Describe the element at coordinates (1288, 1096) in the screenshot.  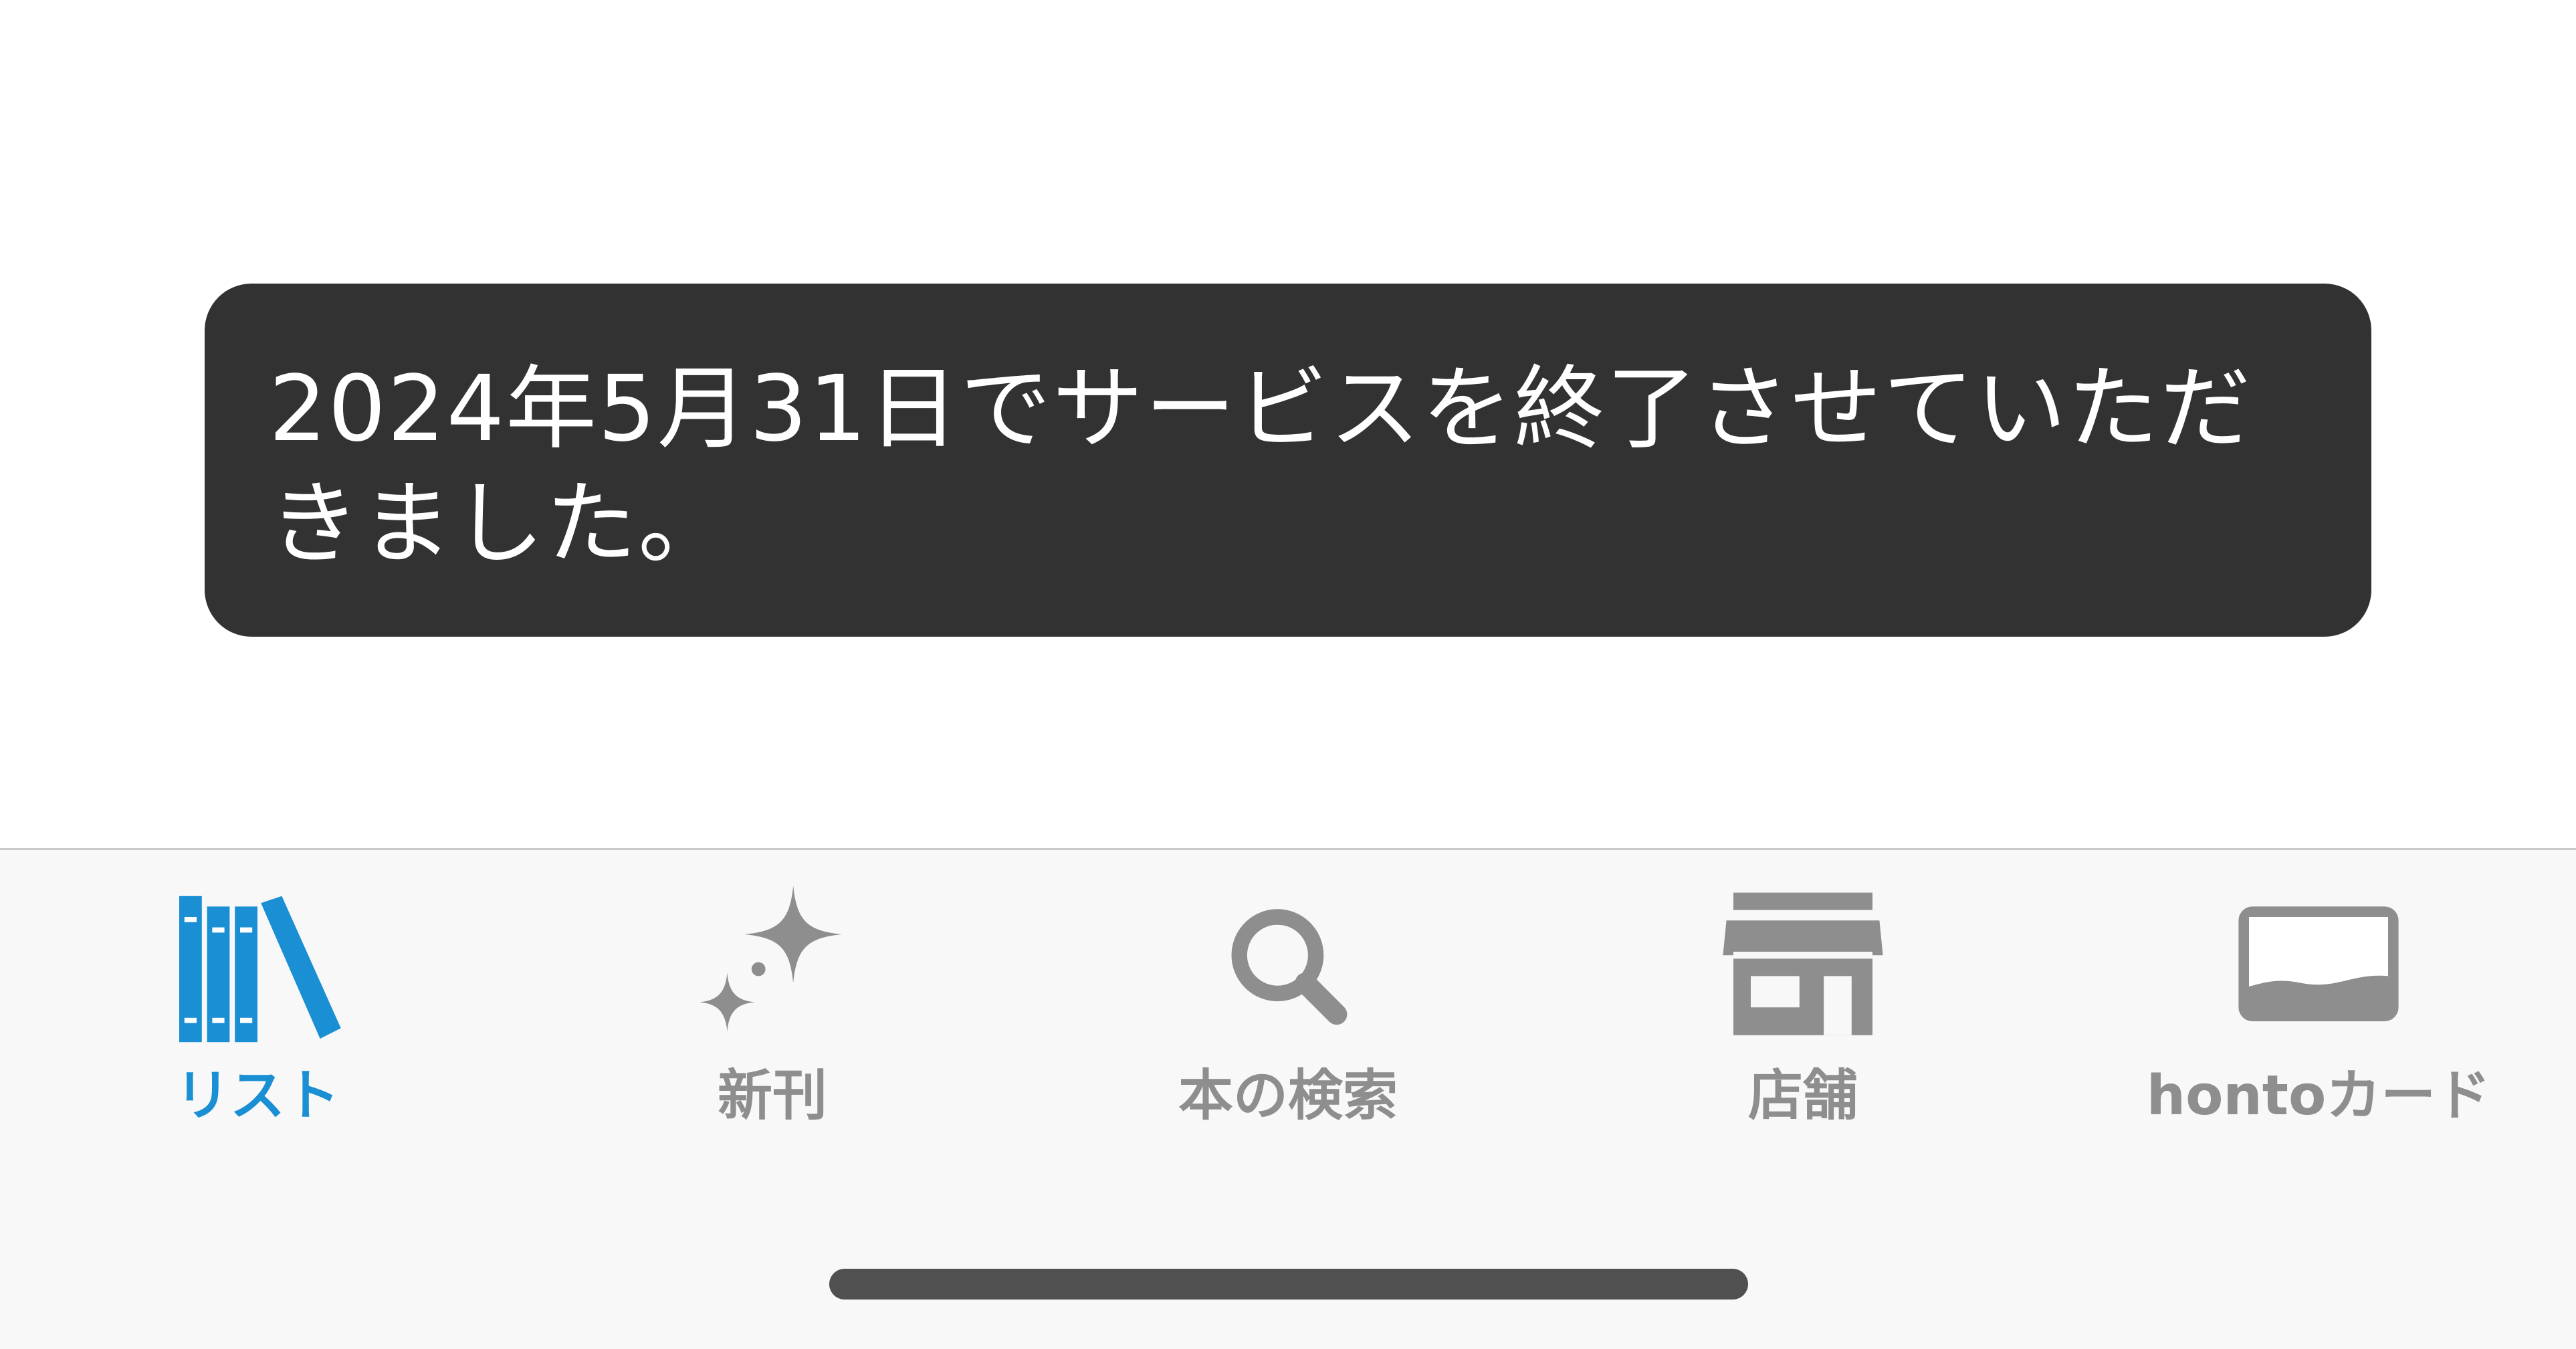
I see `tab-book-search-label: 本の検索` at that location.